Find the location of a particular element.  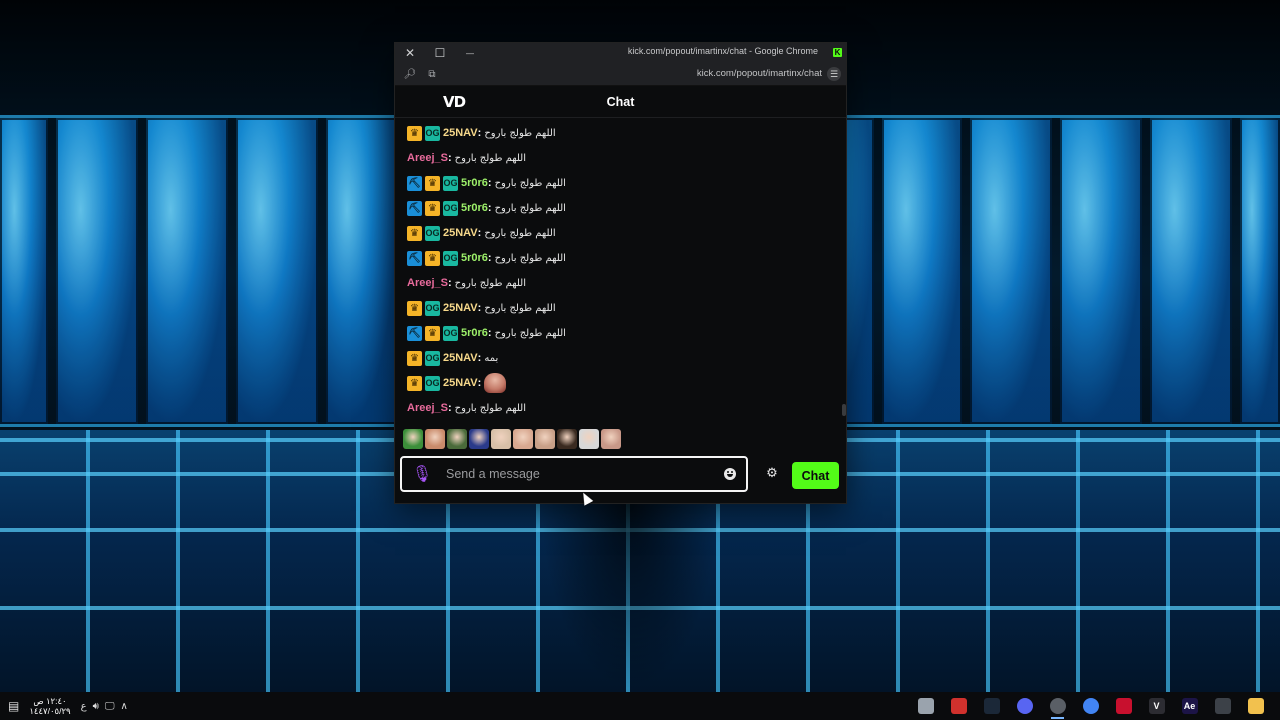

chat-message: ♛ OG 25NAV: is located at coordinates (457, 383).